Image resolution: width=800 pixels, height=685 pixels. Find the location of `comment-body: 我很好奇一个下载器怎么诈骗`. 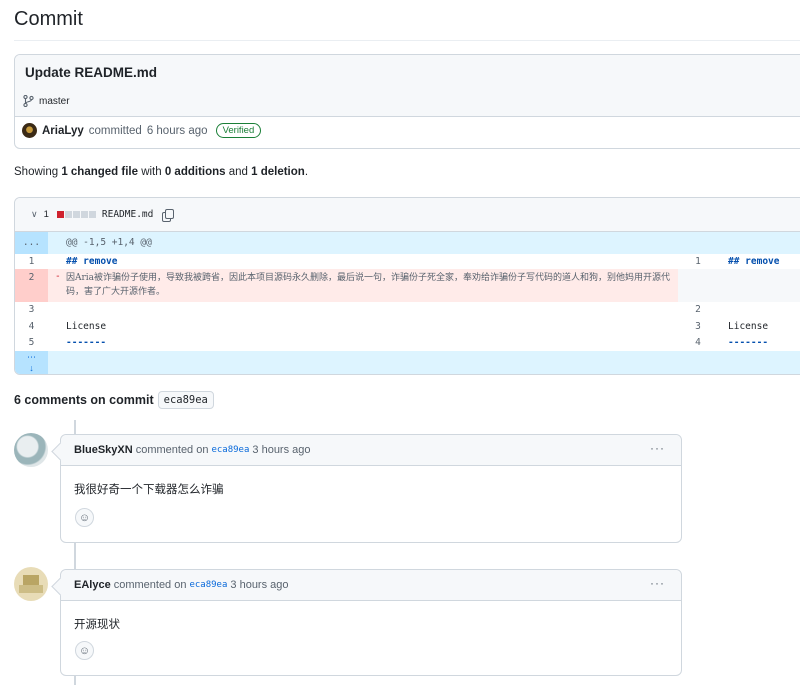

comment-body: 我很好奇一个下载器怎么诈骗 is located at coordinates (149, 490).